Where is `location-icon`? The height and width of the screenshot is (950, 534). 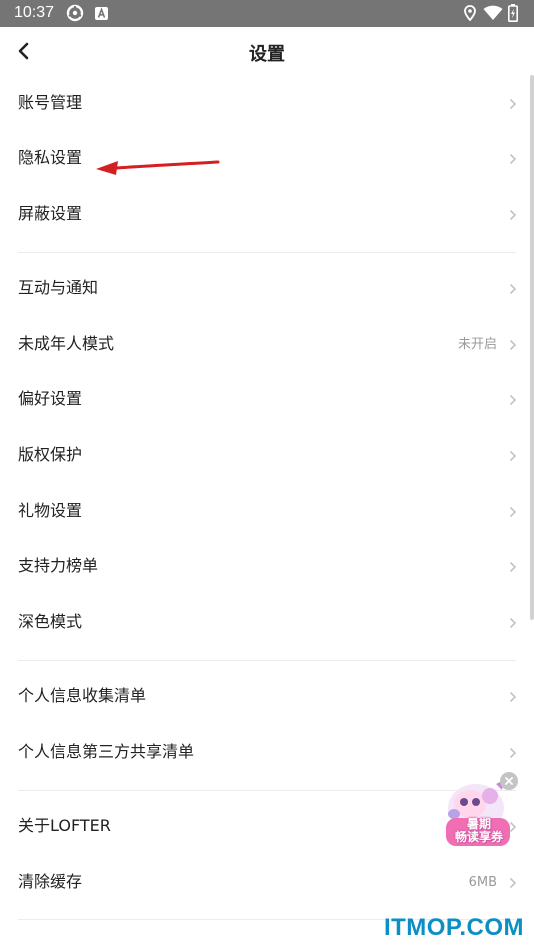 location-icon is located at coordinates (470, 13).